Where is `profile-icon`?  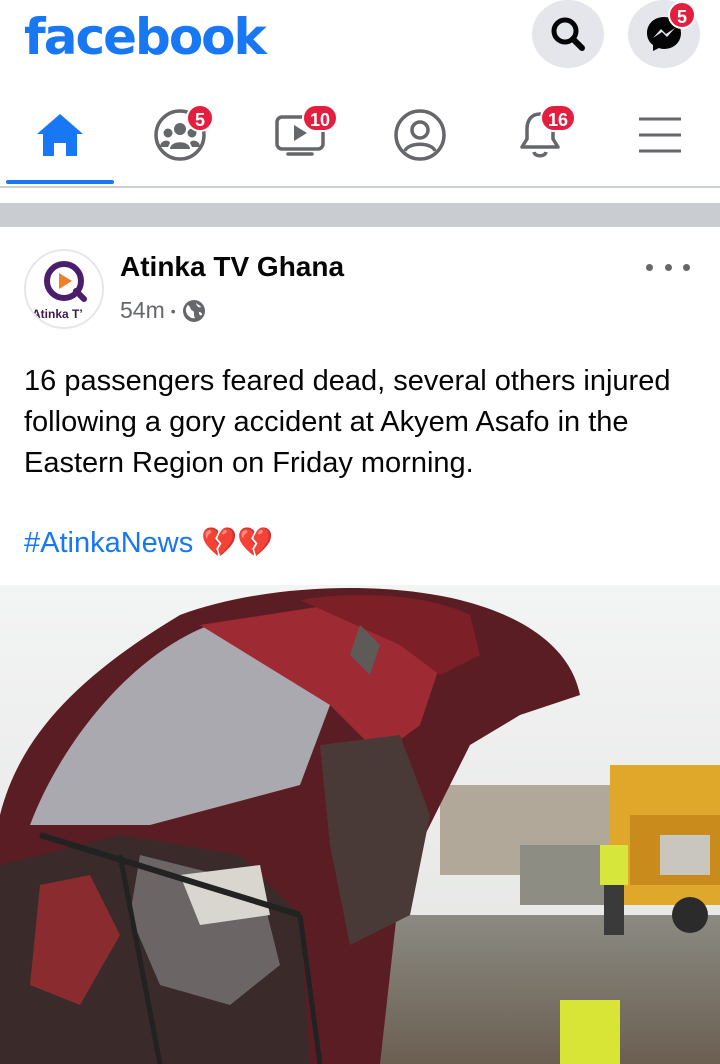 profile-icon is located at coordinates (420, 135).